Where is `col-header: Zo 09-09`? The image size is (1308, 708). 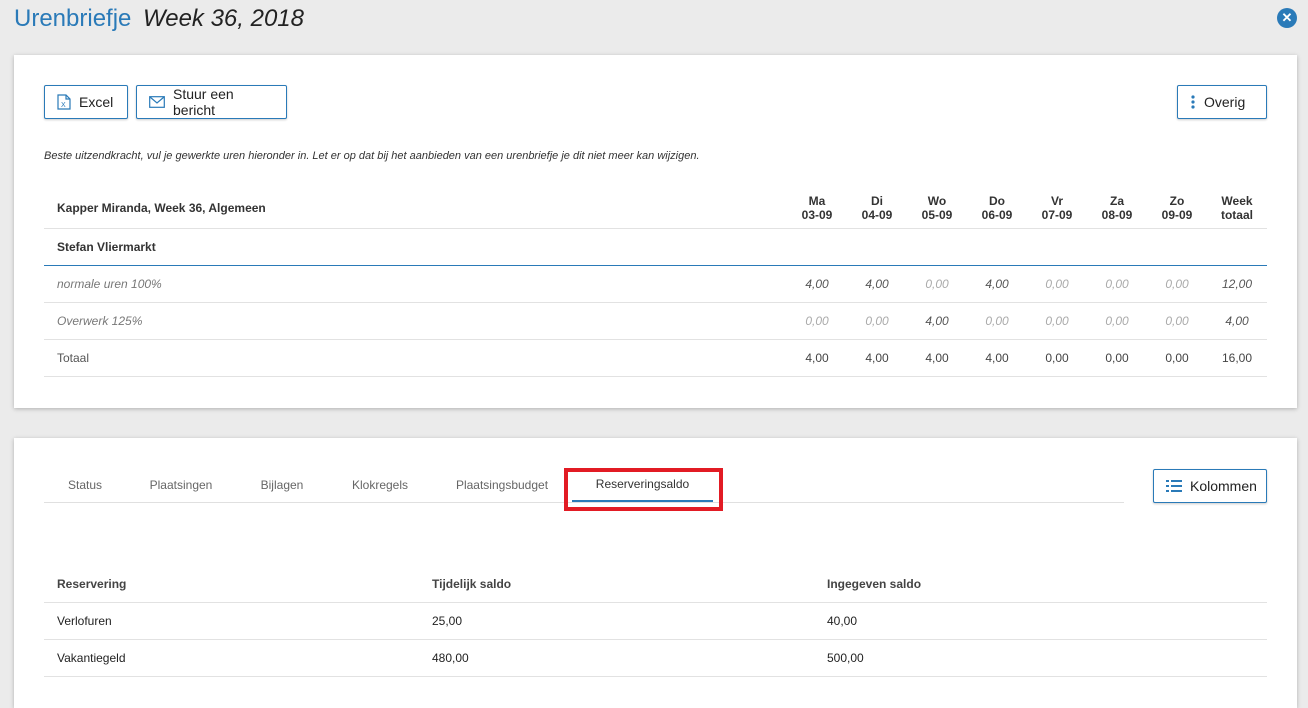 col-header: Zo 09-09 is located at coordinates (1177, 207).